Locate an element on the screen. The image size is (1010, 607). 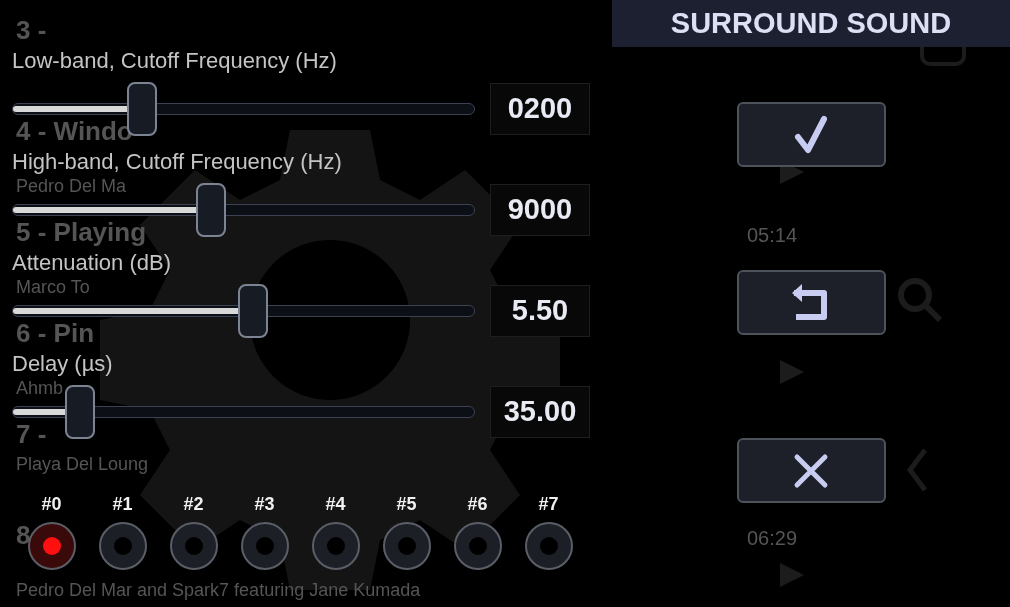
cancel-button is located at coordinates (811, 470).